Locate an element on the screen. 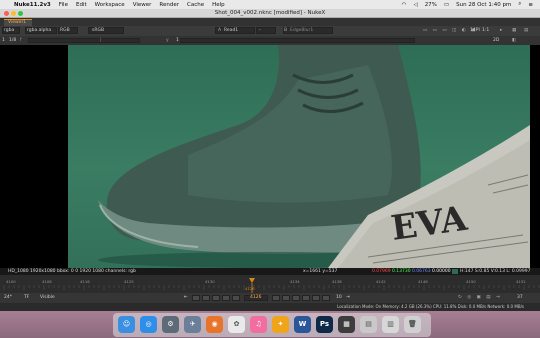 This screenshot has width=540, height=338. desktop-background: ☺ ◎ ⚙ ✈ ◉ ✿ ♫ ✦ W Ps ▦ ▤ ▥ 🗑 is located at coordinates (270, 324).